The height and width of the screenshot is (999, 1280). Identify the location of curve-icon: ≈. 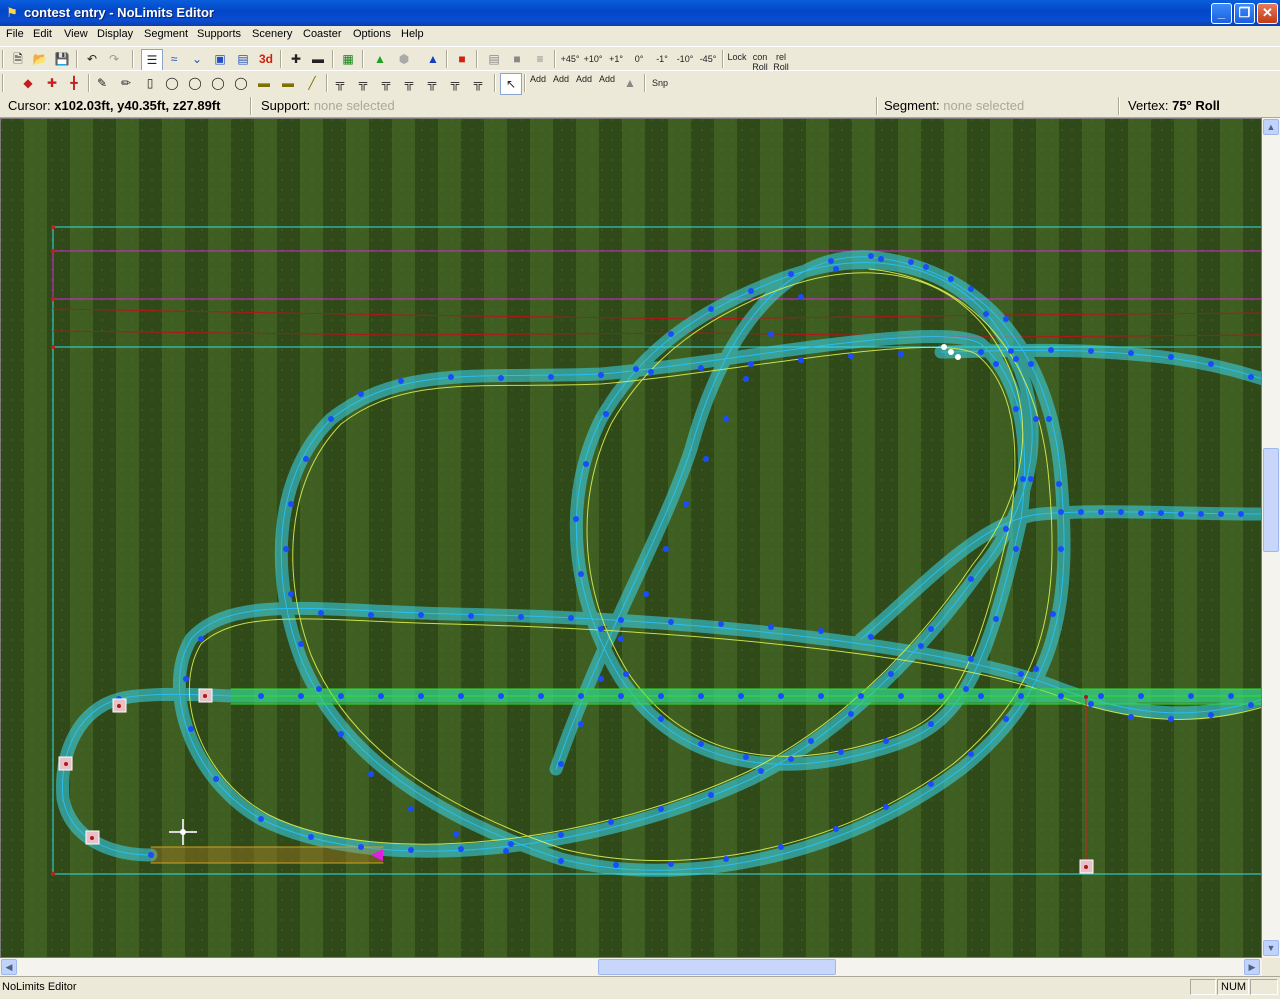
(174, 59).